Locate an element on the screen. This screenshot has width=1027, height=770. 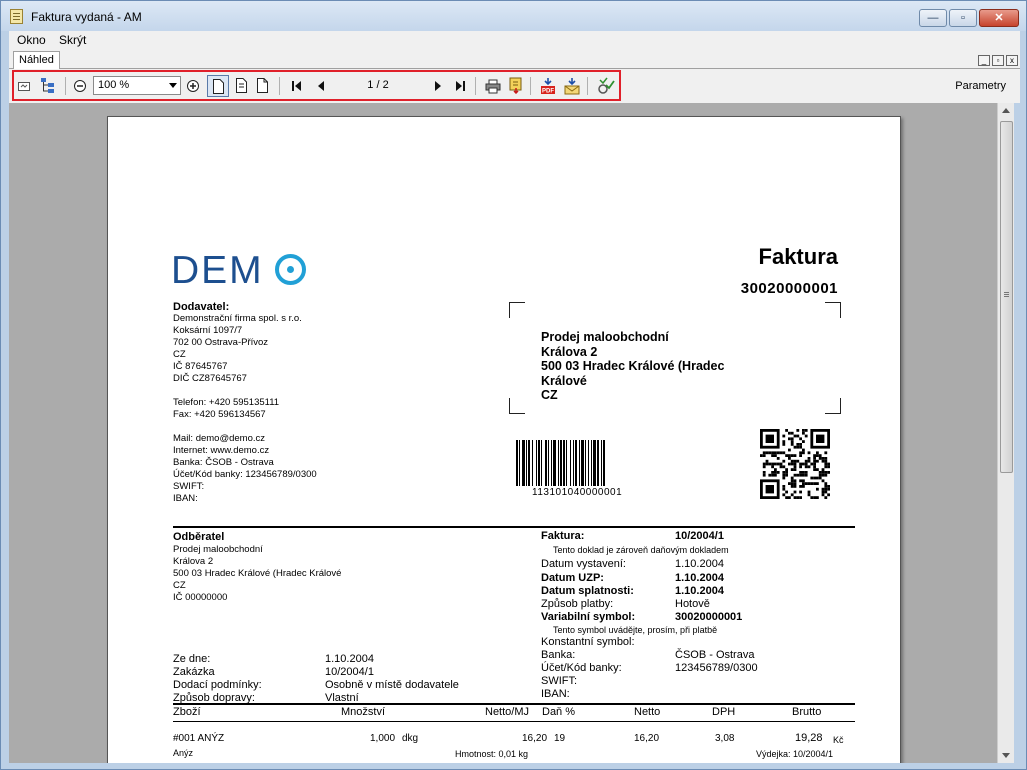
supplier-web: Internet: www.demo.cz is located at coordinates (221, 450).